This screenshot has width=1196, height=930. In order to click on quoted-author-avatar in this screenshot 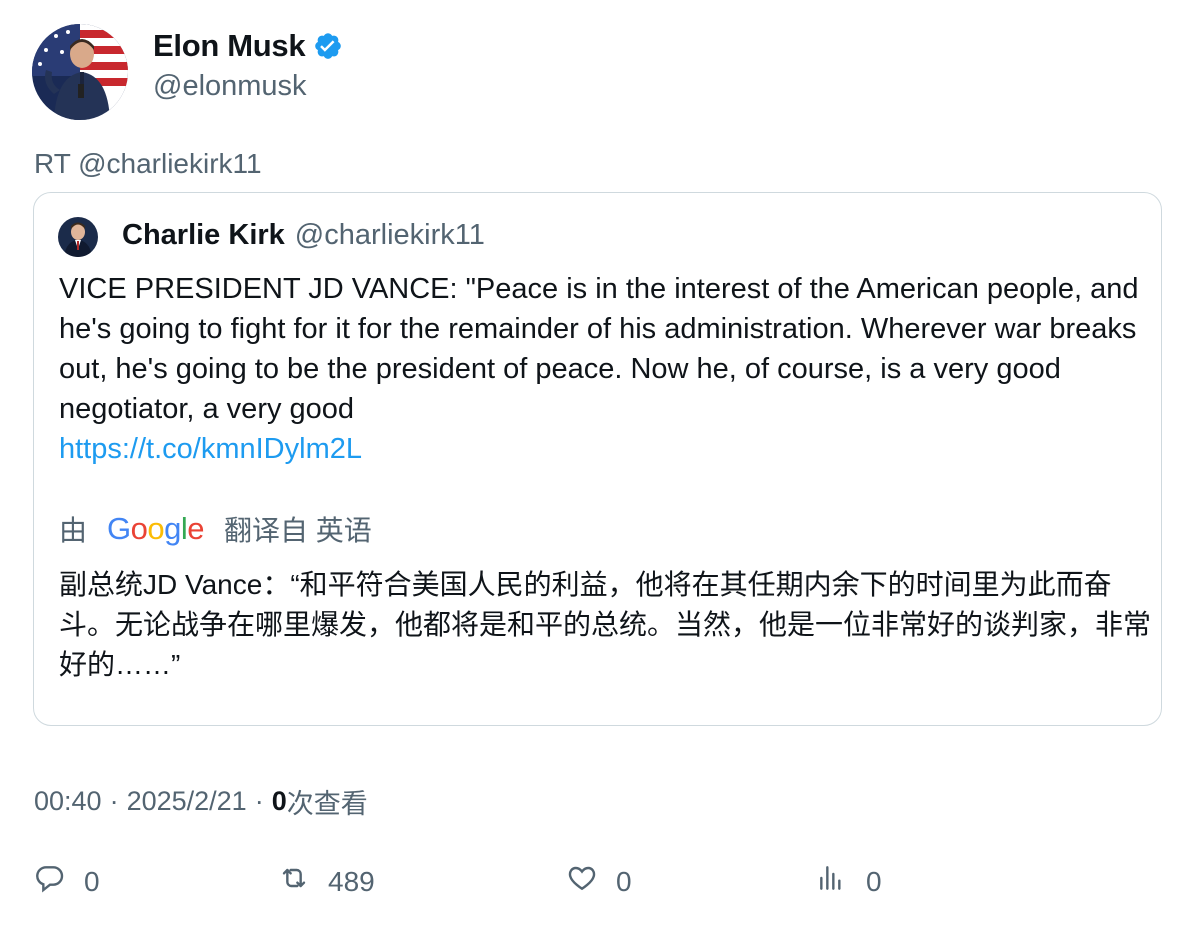, I will do `click(78, 237)`.